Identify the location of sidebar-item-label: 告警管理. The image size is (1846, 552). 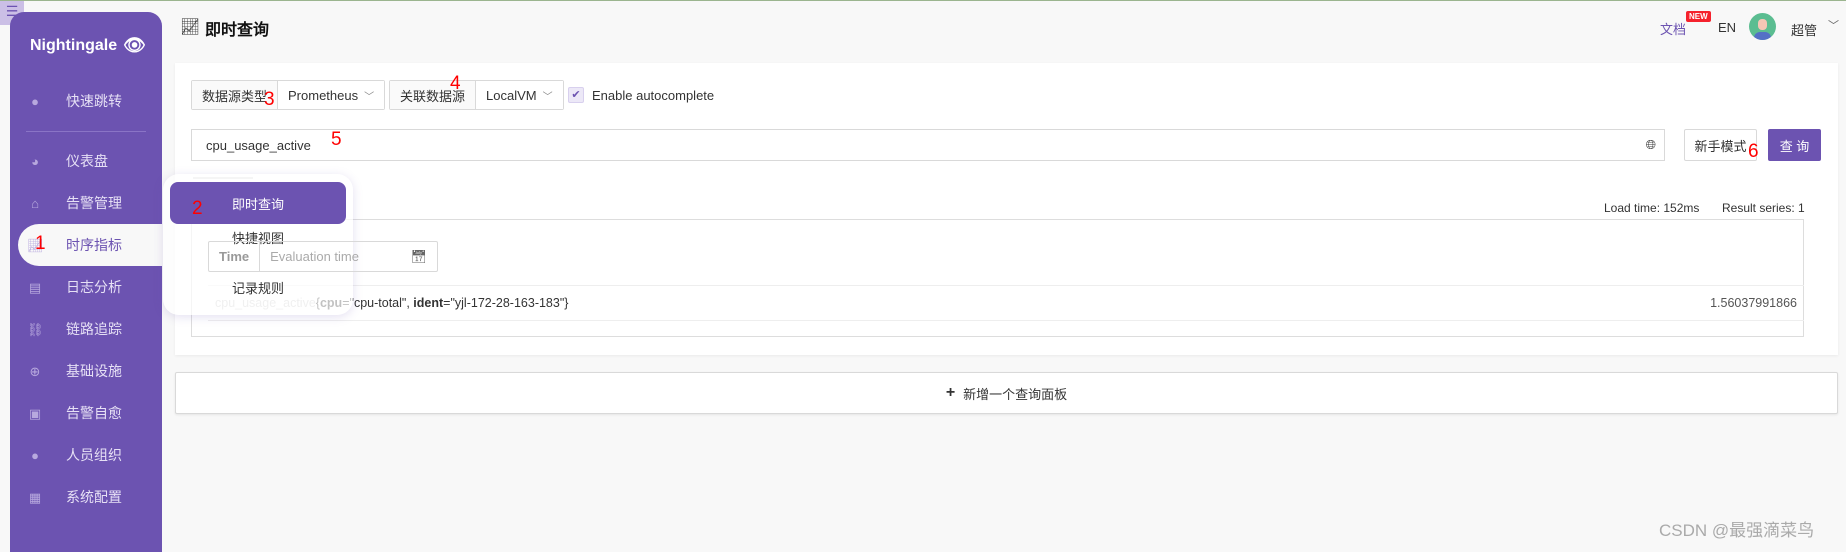
(94, 203).